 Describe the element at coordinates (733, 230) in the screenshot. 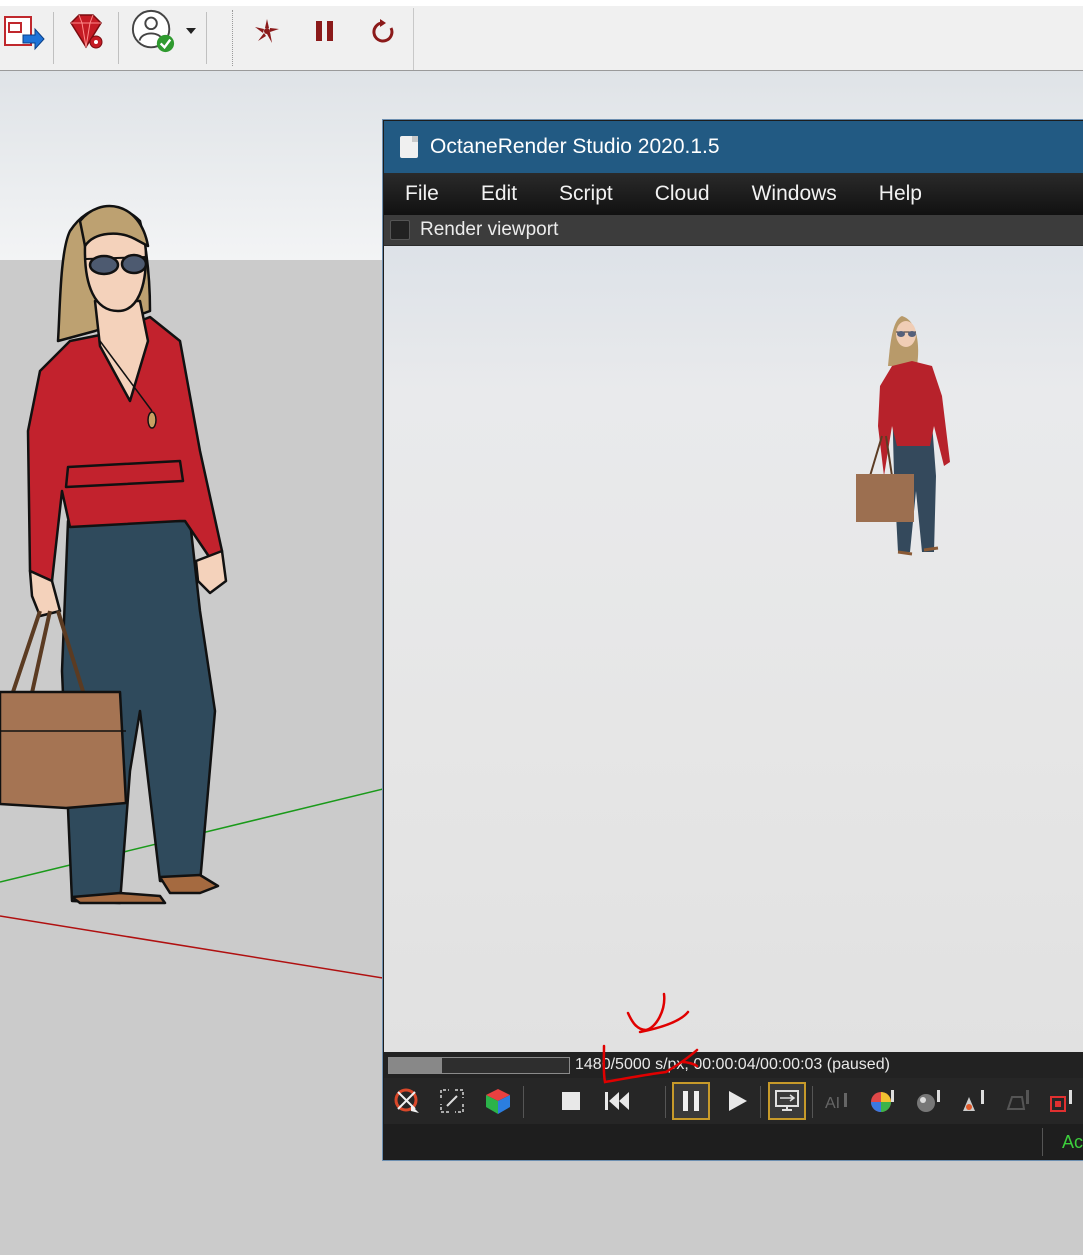

I see `render-viewport-header: Render viewport` at that location.